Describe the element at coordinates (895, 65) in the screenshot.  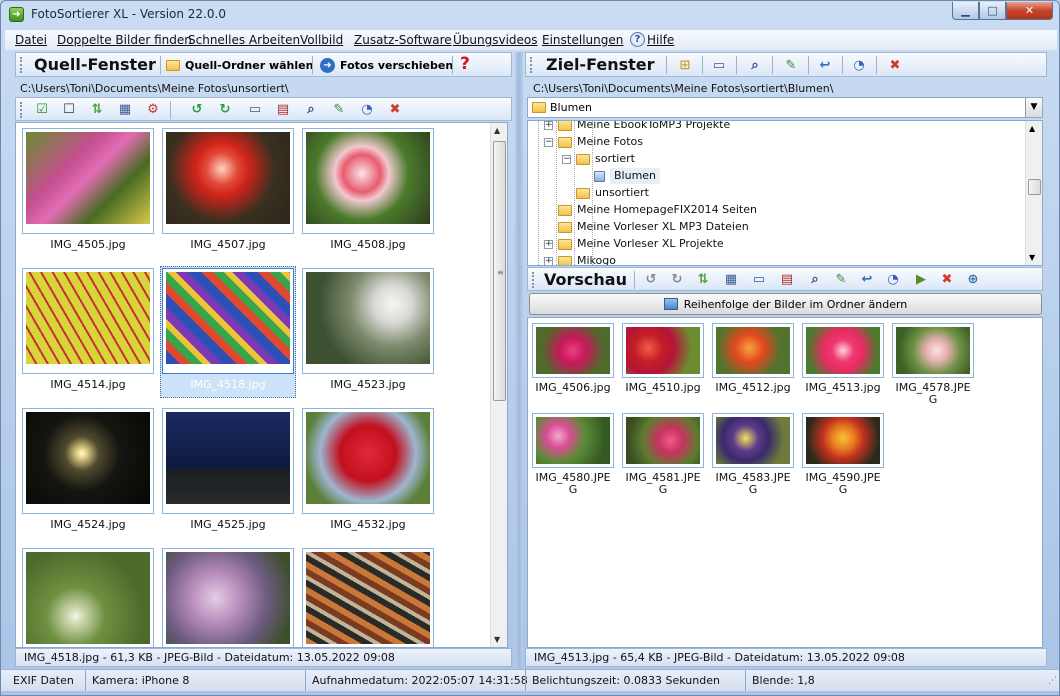
I see `delete-folder-icon: ✖` at that location.